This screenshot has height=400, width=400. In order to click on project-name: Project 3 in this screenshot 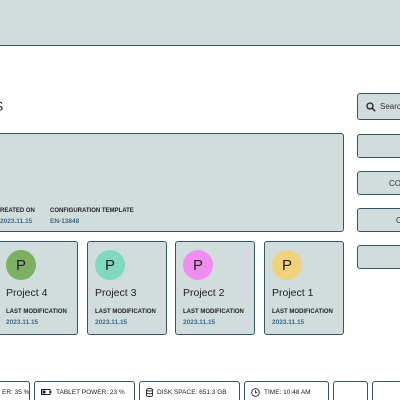, I will do `click(116, 293)`.